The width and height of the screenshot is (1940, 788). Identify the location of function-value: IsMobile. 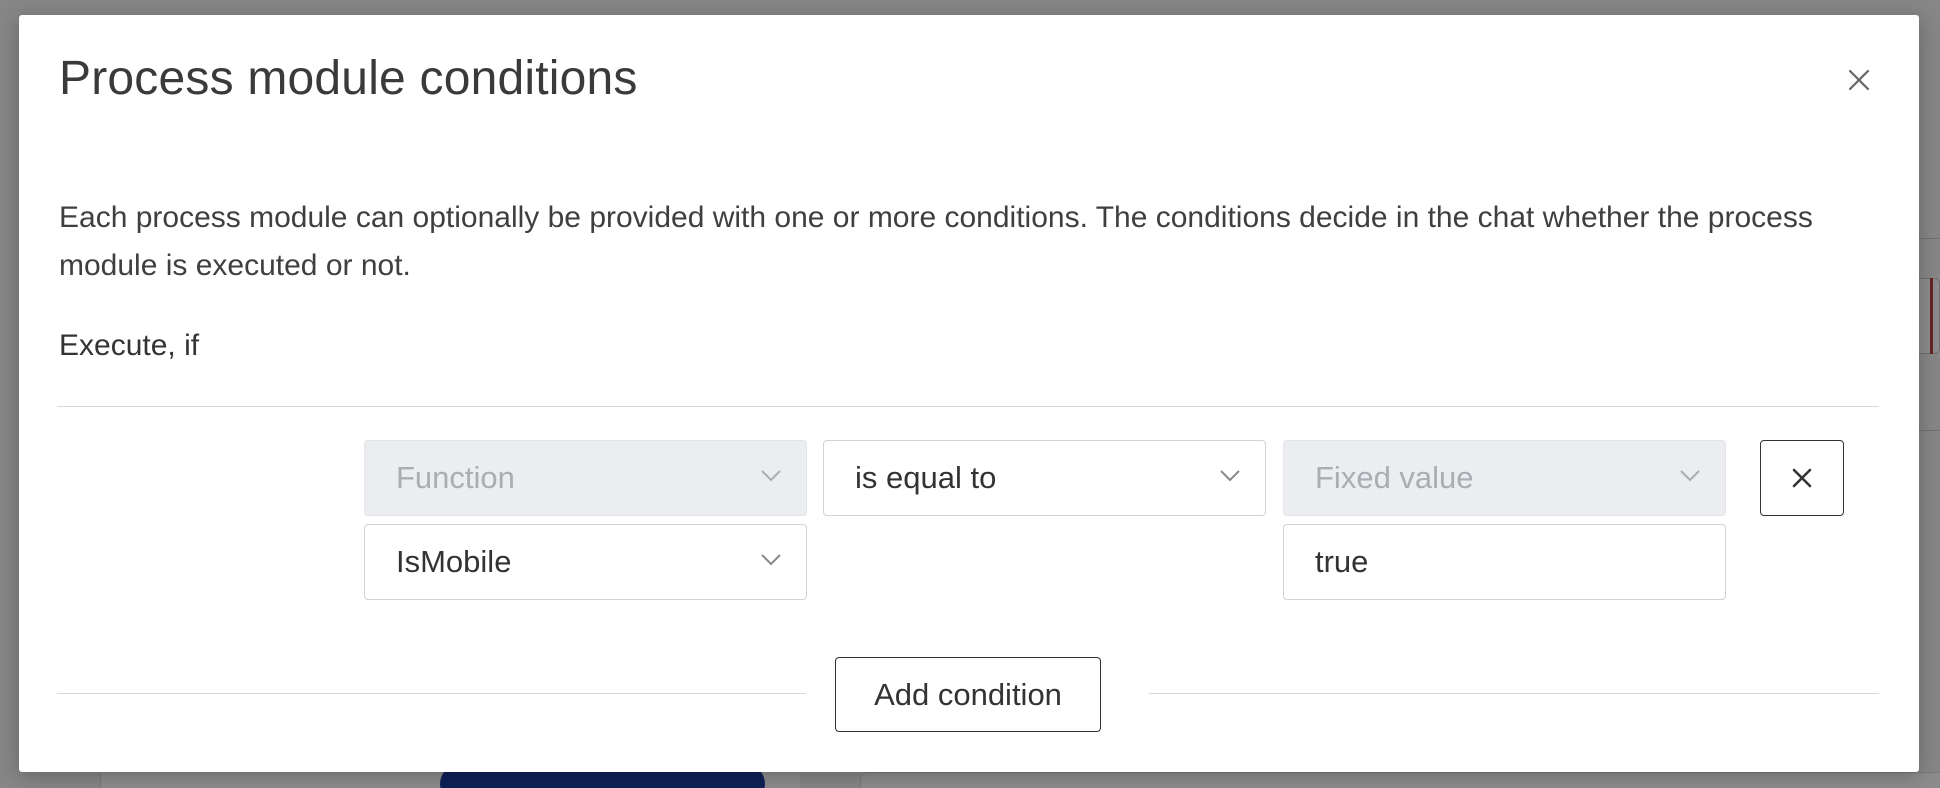
(454, 561).